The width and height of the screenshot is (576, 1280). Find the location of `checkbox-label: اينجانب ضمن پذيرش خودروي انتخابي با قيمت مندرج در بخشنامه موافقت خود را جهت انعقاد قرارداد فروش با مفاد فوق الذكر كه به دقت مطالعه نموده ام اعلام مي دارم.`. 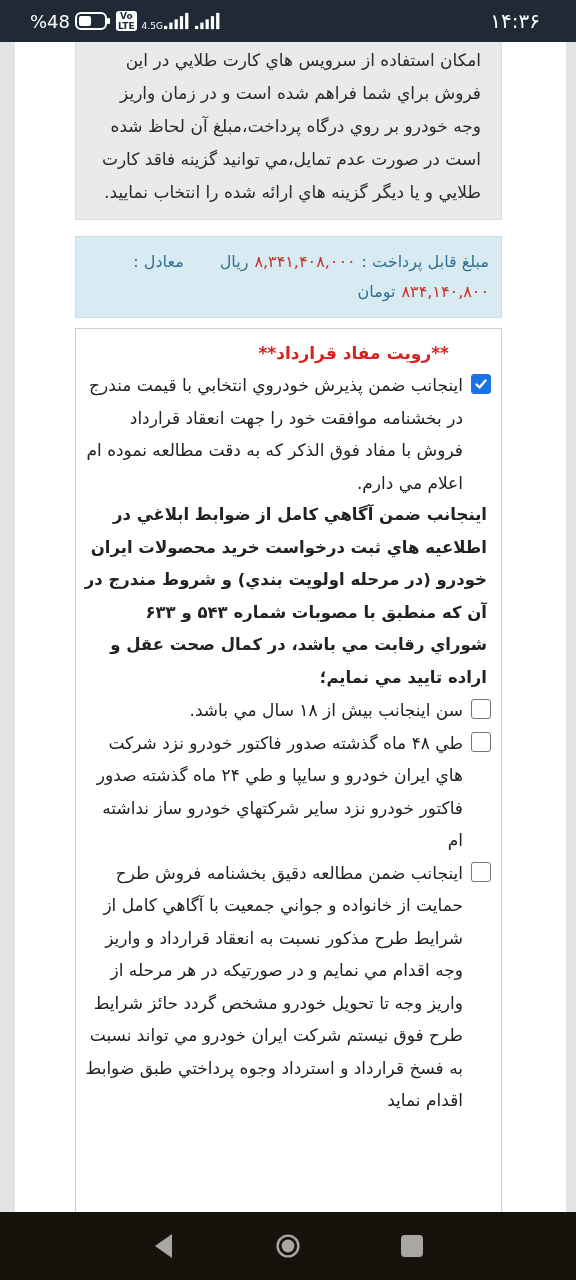

checkbox-label: اينجانب ضمن پذيرش خودروي انتخابي با قيمت مندرج در بخشنامه موافقت خود را جهت انعقاد قرارداد فروش با مفاد فوق الذكر كه به دقت مطالعه نموده ام اعلام مي دارم. is located at coordinates (274, 435).